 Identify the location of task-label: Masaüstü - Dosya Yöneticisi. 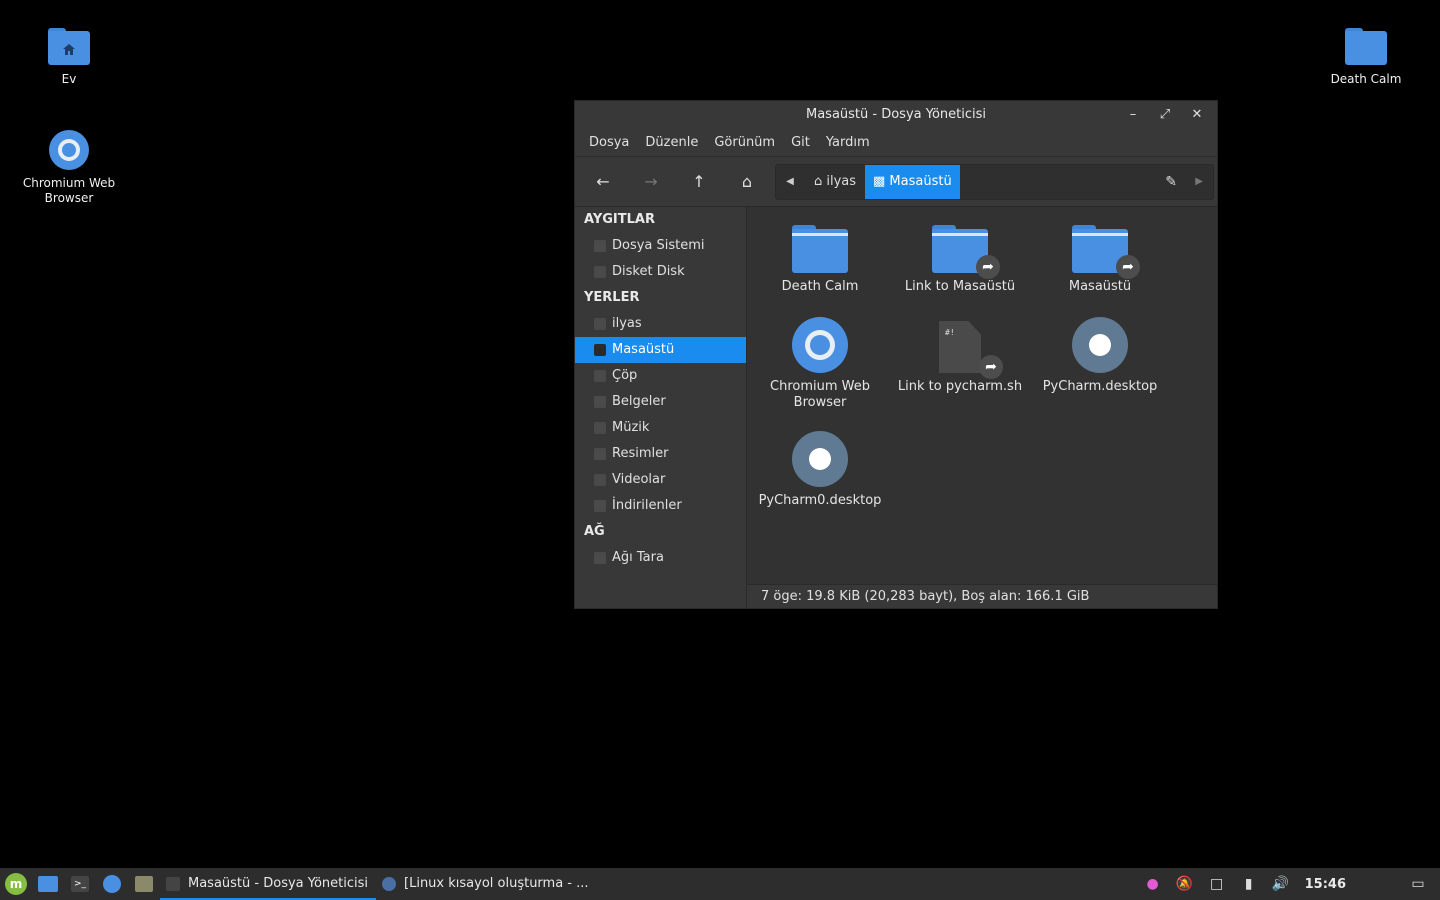
(278, 883).